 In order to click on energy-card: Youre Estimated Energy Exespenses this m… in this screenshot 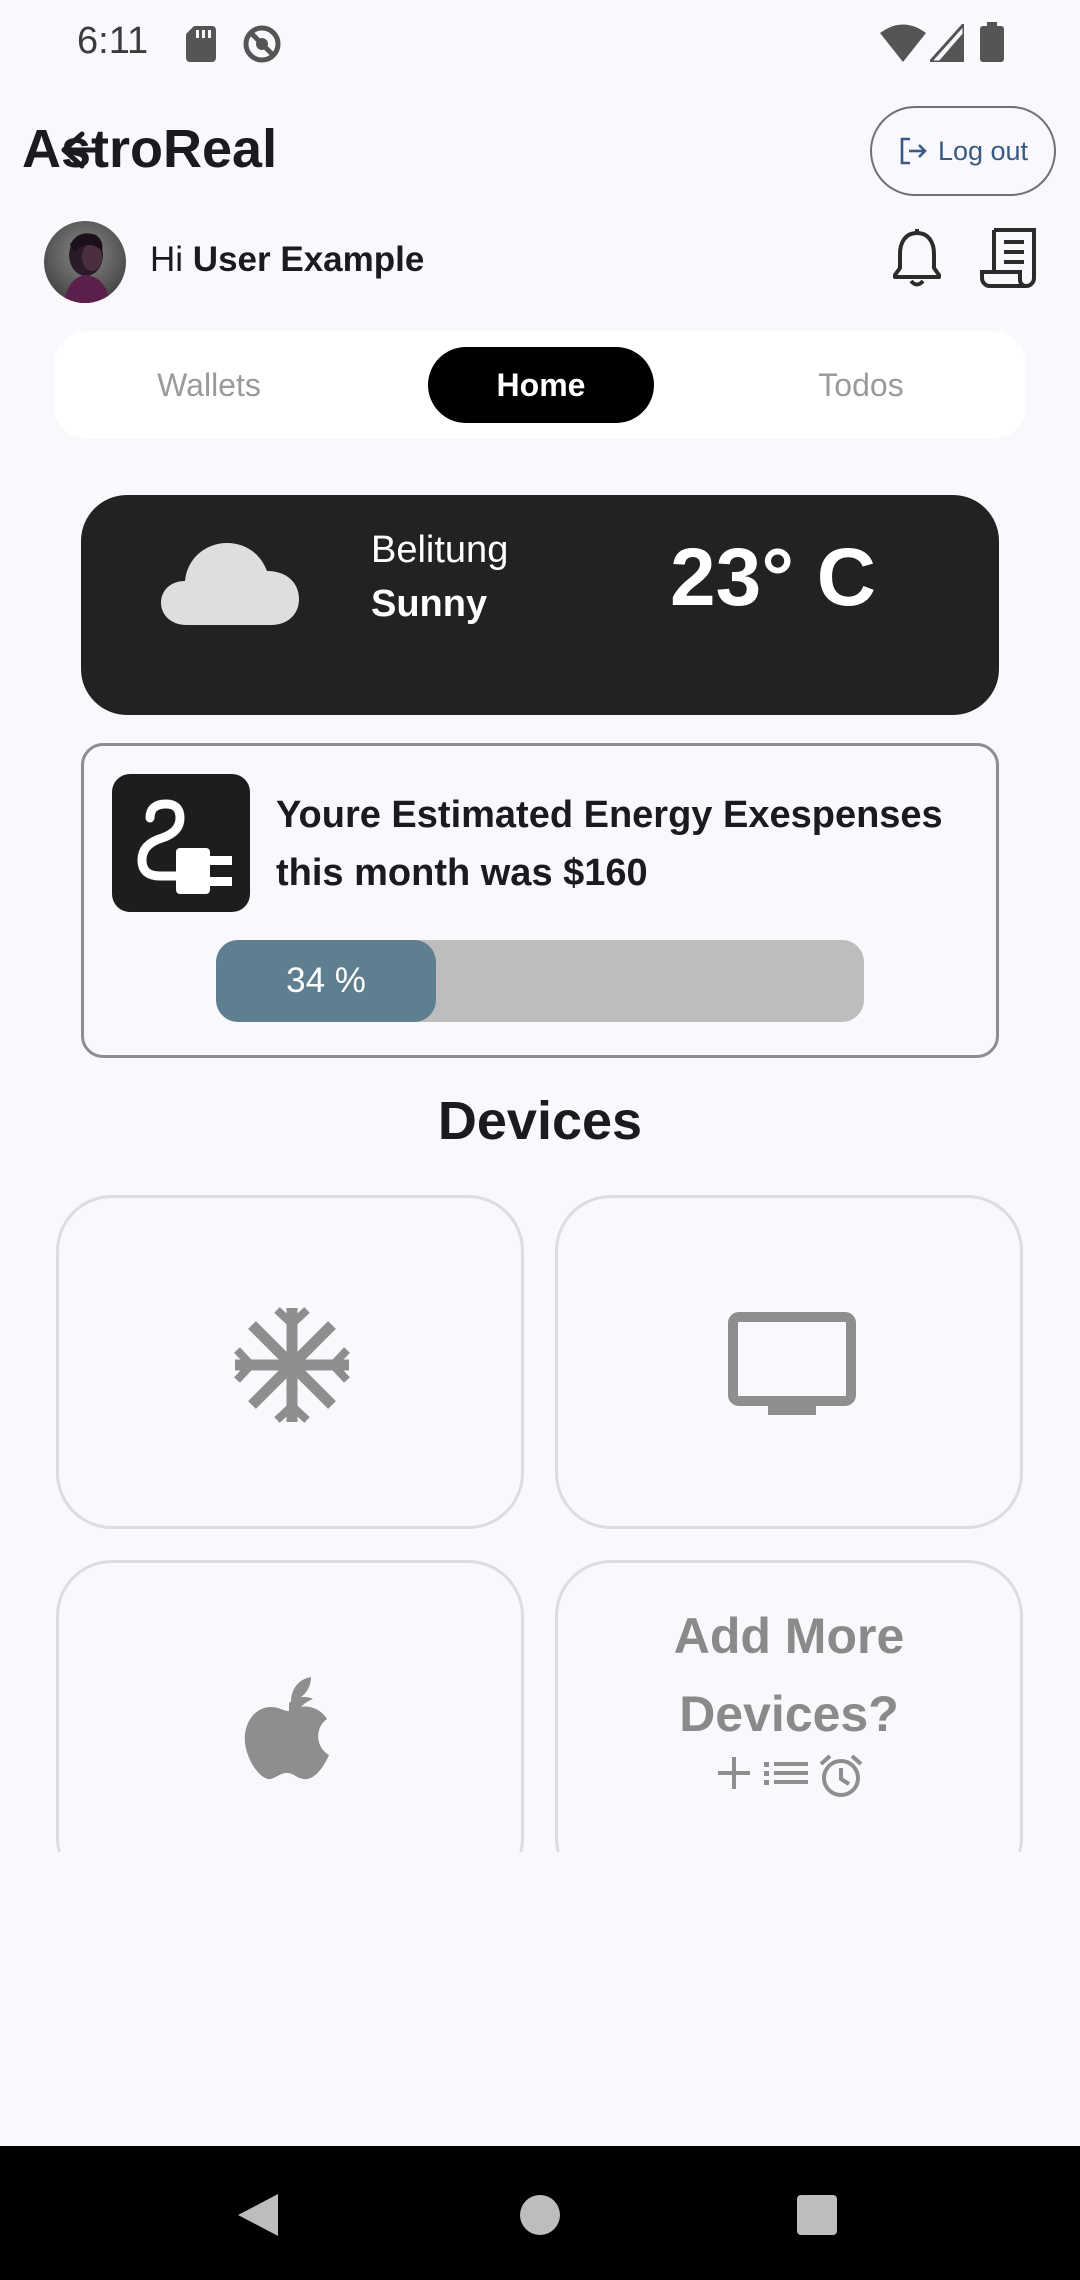, I will do `click(540, 900)`.